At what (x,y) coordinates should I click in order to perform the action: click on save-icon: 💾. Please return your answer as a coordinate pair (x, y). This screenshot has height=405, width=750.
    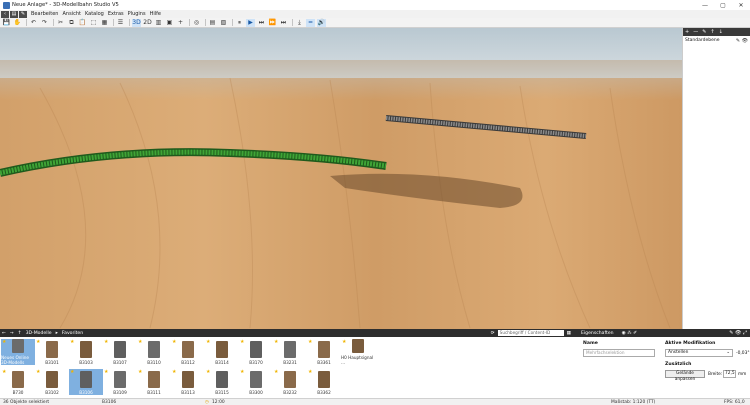
    Looking at the image, I should click on (6, 23).